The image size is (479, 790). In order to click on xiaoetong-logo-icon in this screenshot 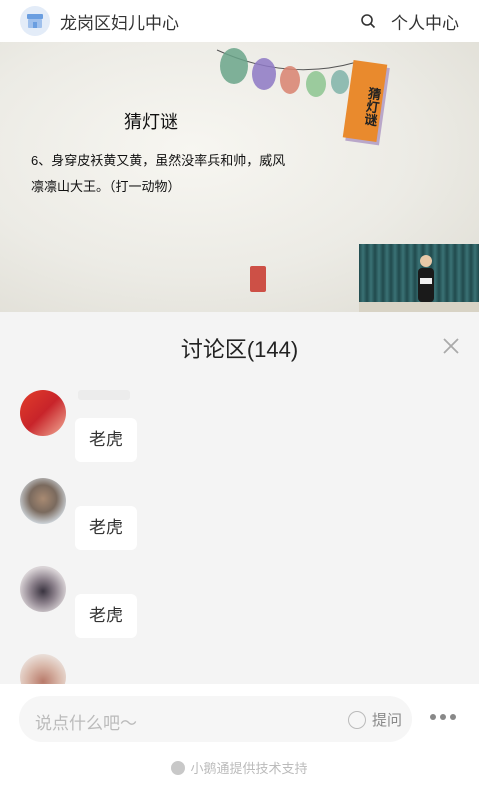, I will do `click(178, 767)`.